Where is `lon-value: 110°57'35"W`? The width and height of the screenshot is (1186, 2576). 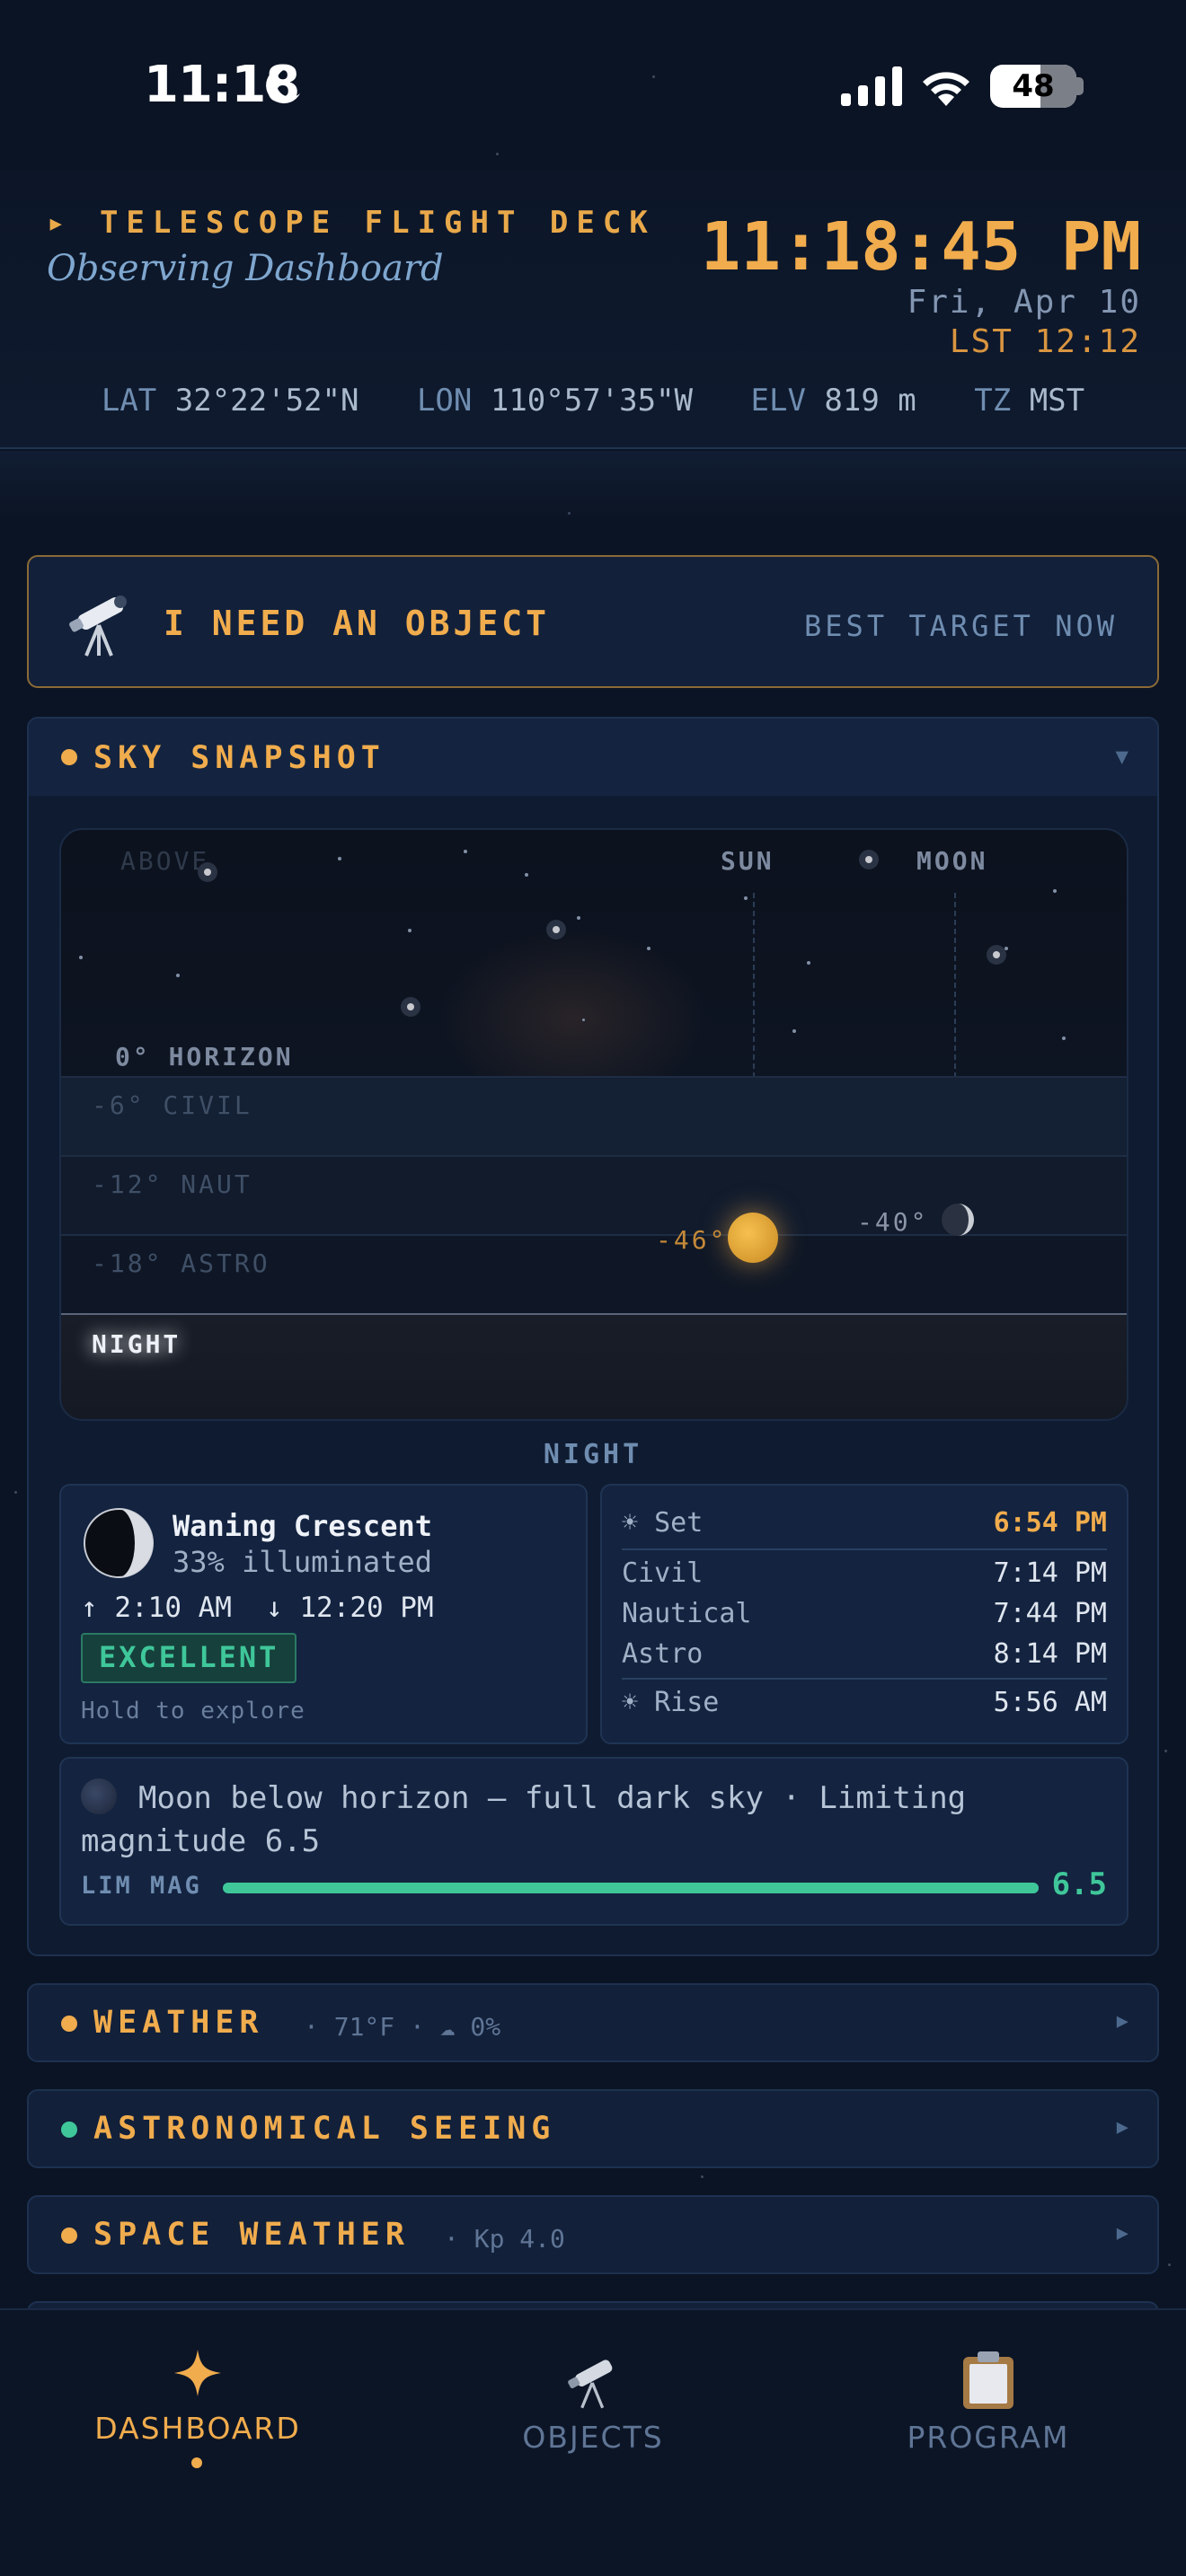
lon-value: 110°57'35"W is located at coordinates (592, 401).